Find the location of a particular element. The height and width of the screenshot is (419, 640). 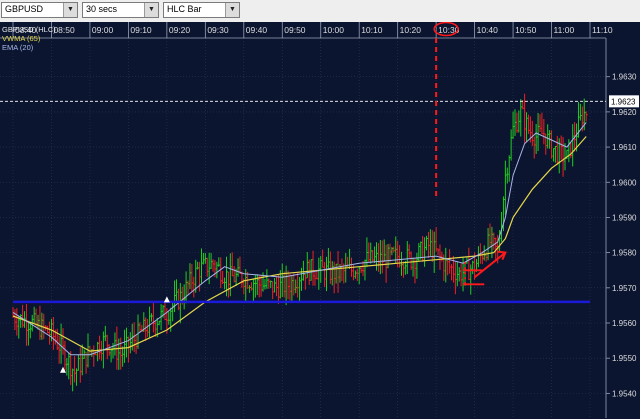

time-tick-label: 10:00 is located at coordinates (334, 30).